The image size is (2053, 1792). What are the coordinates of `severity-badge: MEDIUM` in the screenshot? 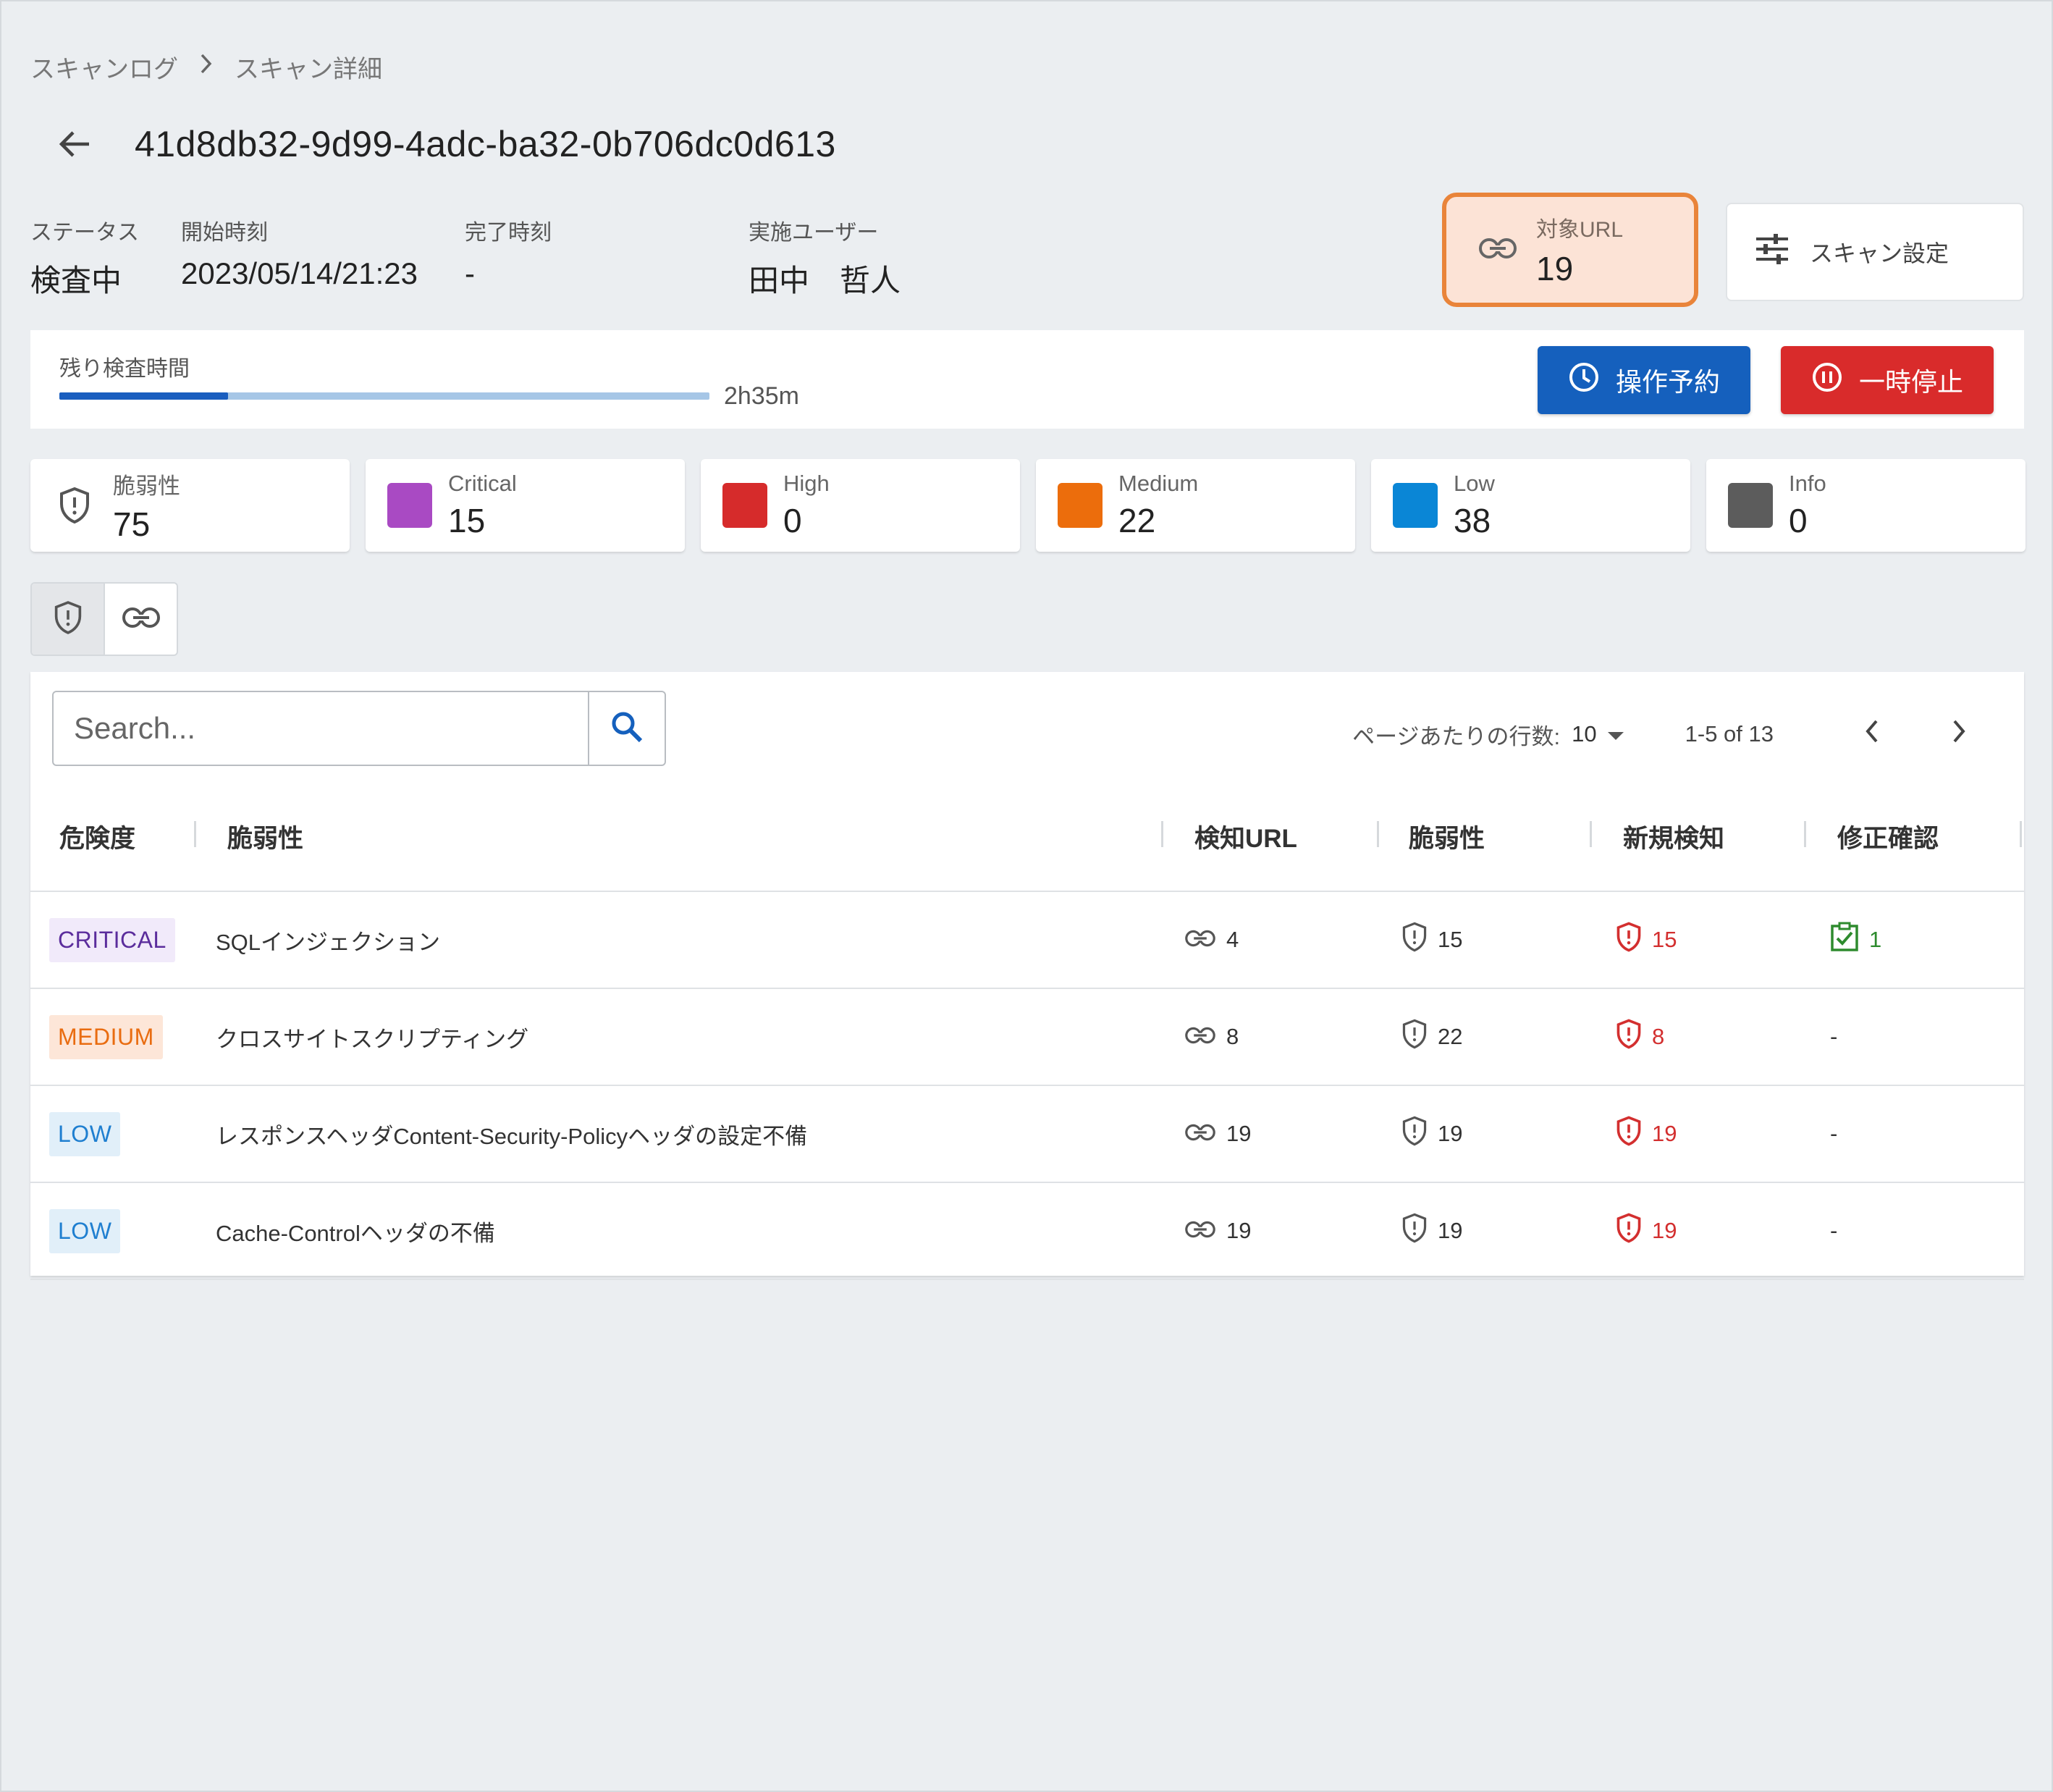 It's located at (106, 1036).